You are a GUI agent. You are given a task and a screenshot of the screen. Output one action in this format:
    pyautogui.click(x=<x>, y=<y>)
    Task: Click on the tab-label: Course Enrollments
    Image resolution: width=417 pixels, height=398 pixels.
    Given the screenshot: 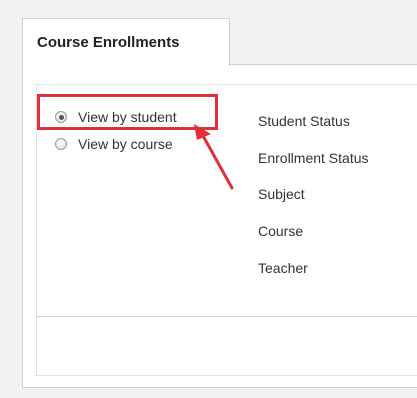 What is the action you would take?
    pyautogui.click(x=108, y=42)
    